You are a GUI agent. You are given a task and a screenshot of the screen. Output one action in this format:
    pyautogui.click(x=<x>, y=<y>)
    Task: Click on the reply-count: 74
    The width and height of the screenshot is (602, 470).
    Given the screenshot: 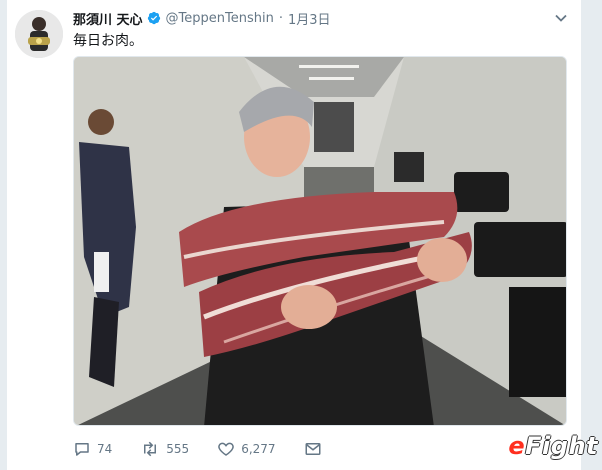 What is the action you would take?
    pyautogui.click(x=105, y=449)
    